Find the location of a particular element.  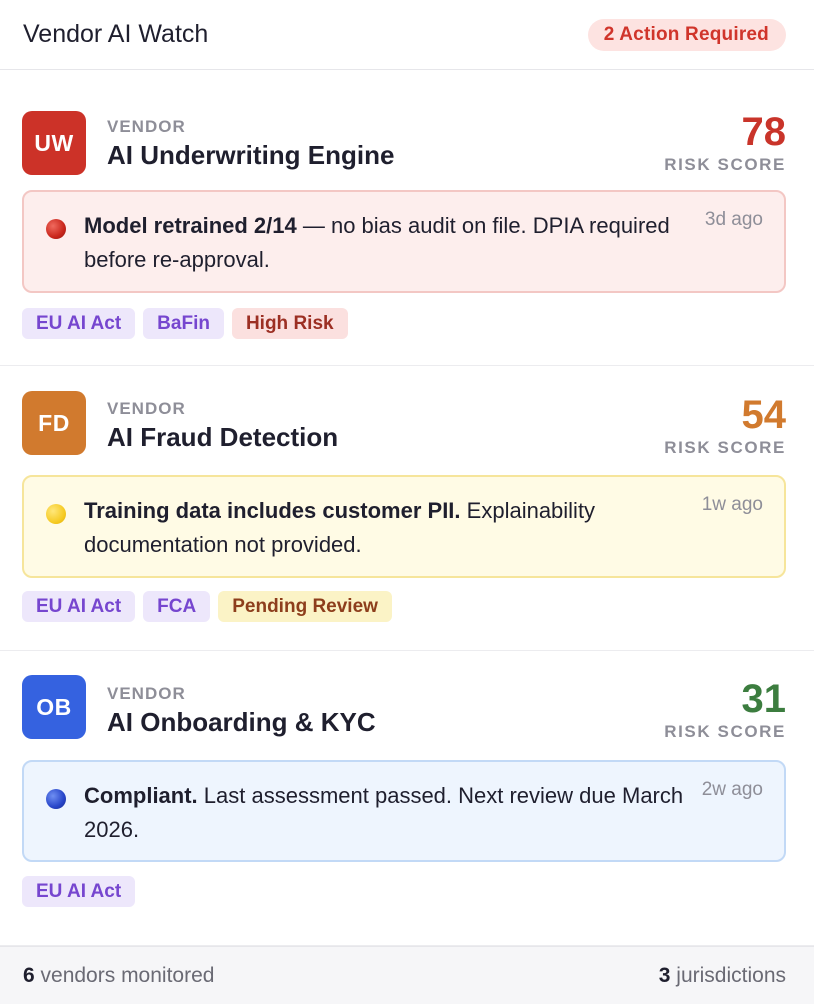

tag-high-risk: High Risk is located at coordinates (289, 323).